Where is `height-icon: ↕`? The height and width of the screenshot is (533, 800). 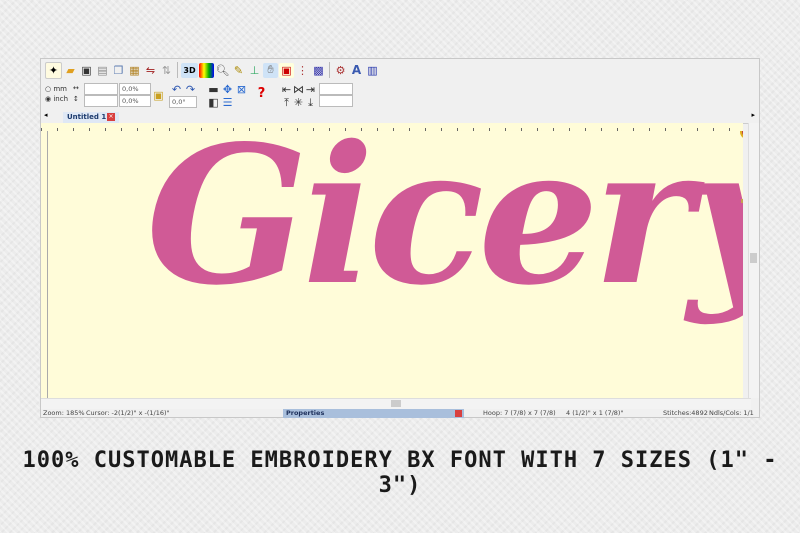
height-icon: ↕ is located at coordinates (76, 99).